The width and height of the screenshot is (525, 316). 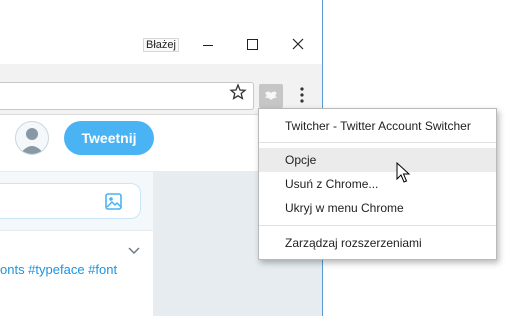 I want to click on avatar, so click(x=32, y=138).